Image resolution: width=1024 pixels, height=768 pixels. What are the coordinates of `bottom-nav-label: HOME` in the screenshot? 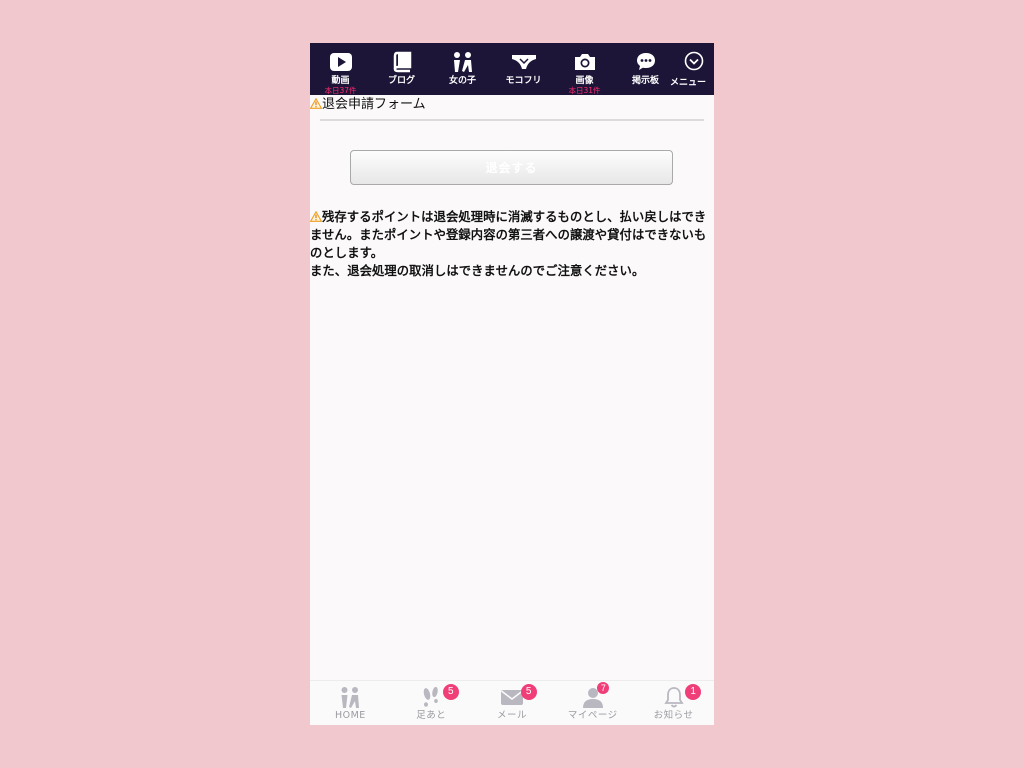 It's located at (350, 715).